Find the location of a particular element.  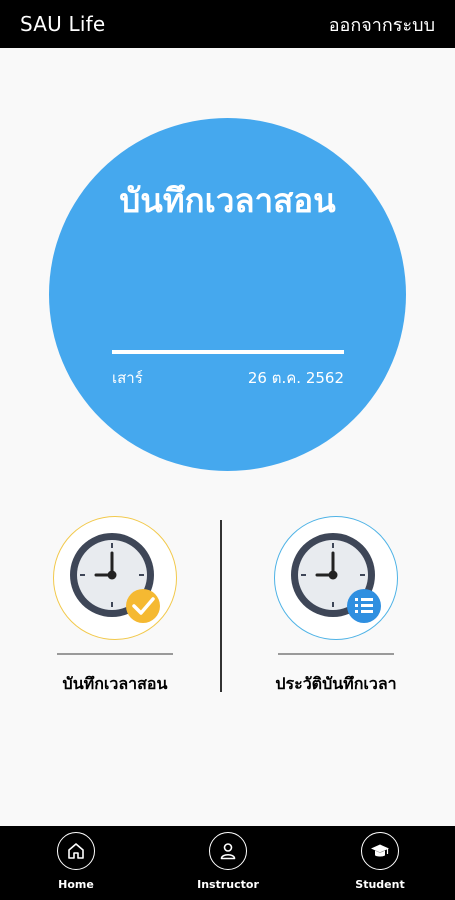

record-time-label: บันทึกเวลาสอน is located at coordinates (115, 683).